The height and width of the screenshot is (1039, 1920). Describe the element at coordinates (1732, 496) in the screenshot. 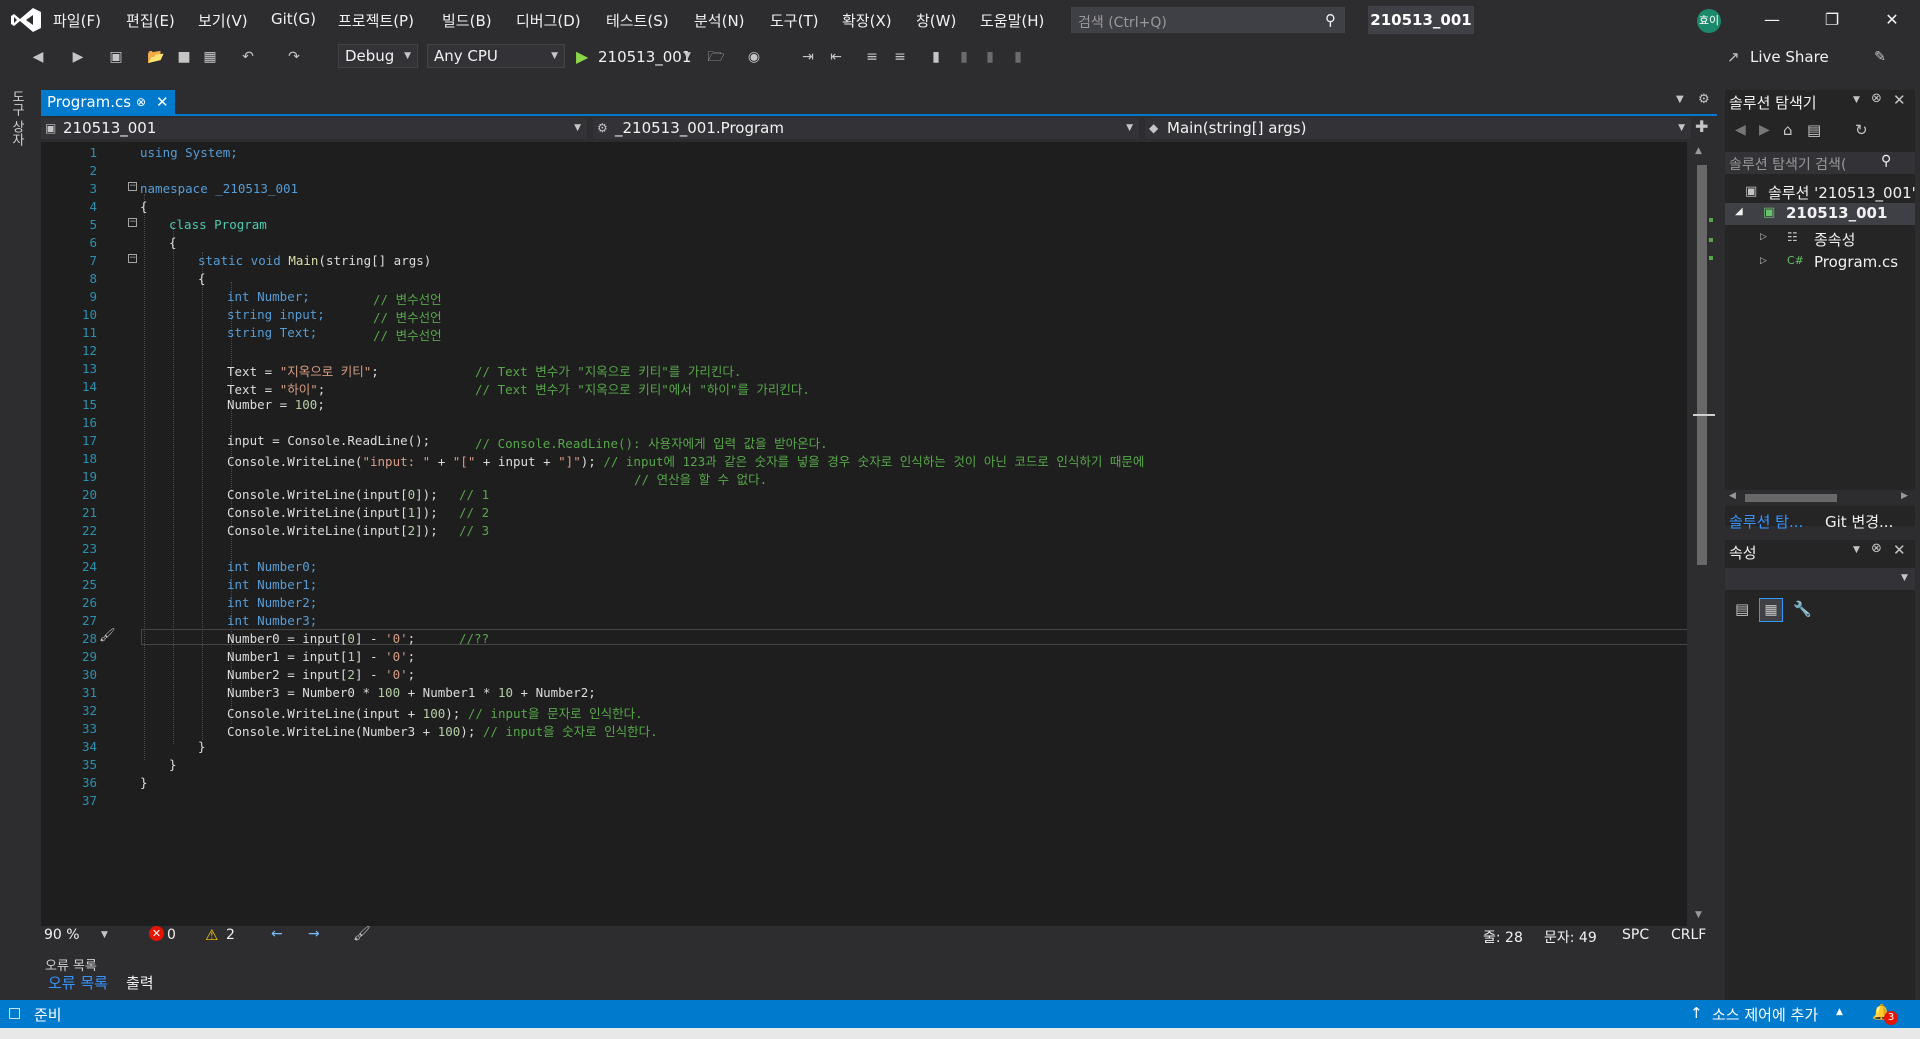

I see `scroll-left-icon: ◀` at that location.